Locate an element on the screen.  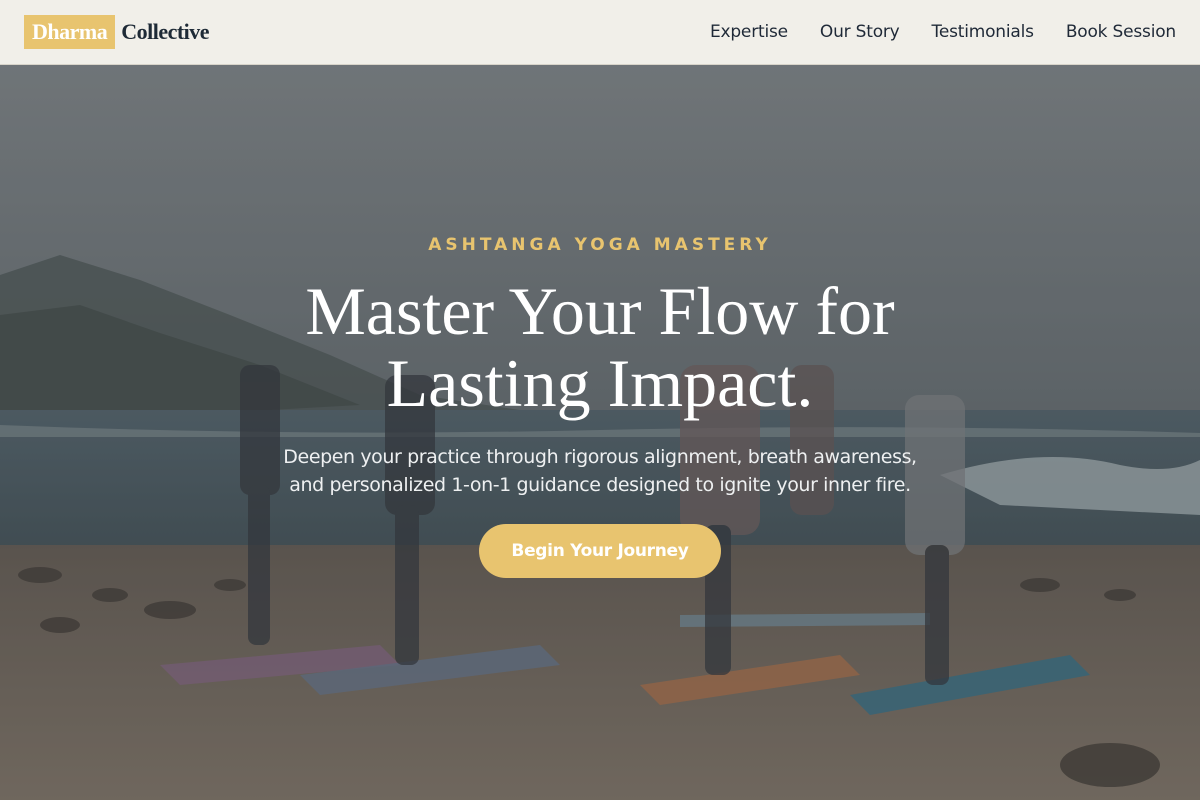
hero-headline-line2: Lasting Impact. is located at coordinates (600, 383).